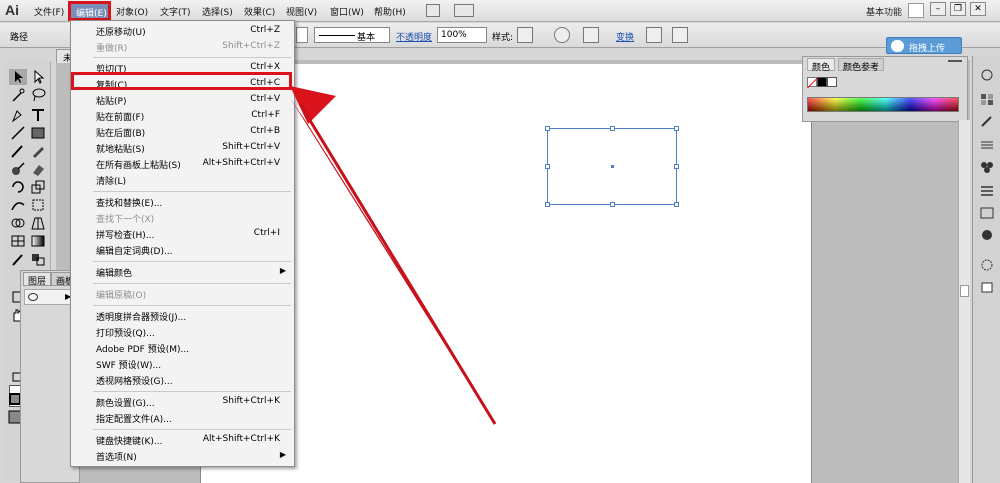 Image resolution: width=1000 pixels, height=483 pixels. Describe the element at coordinates (987, 167) in the screenshot. I see `symbols-icon` at that location.